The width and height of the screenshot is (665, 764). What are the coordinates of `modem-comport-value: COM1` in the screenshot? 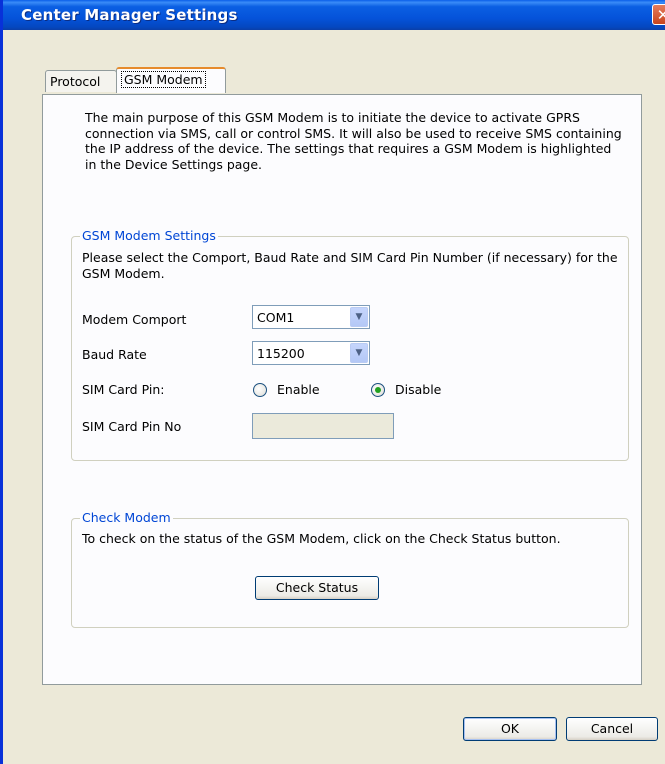 It's located at (276, 317).